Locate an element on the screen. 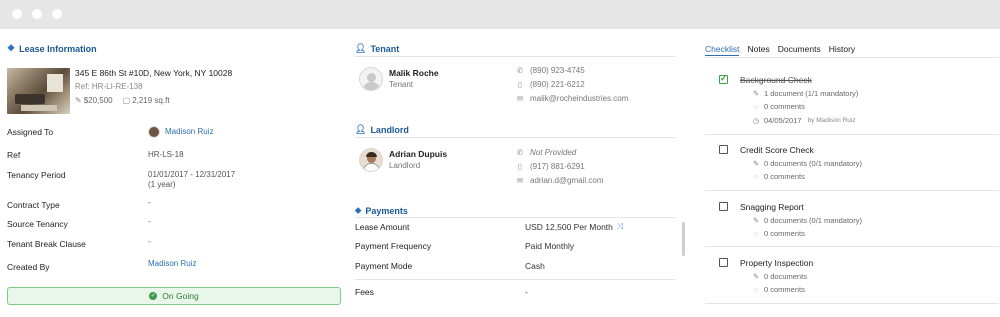  landlord-divider is located at coordinates (515, 137).